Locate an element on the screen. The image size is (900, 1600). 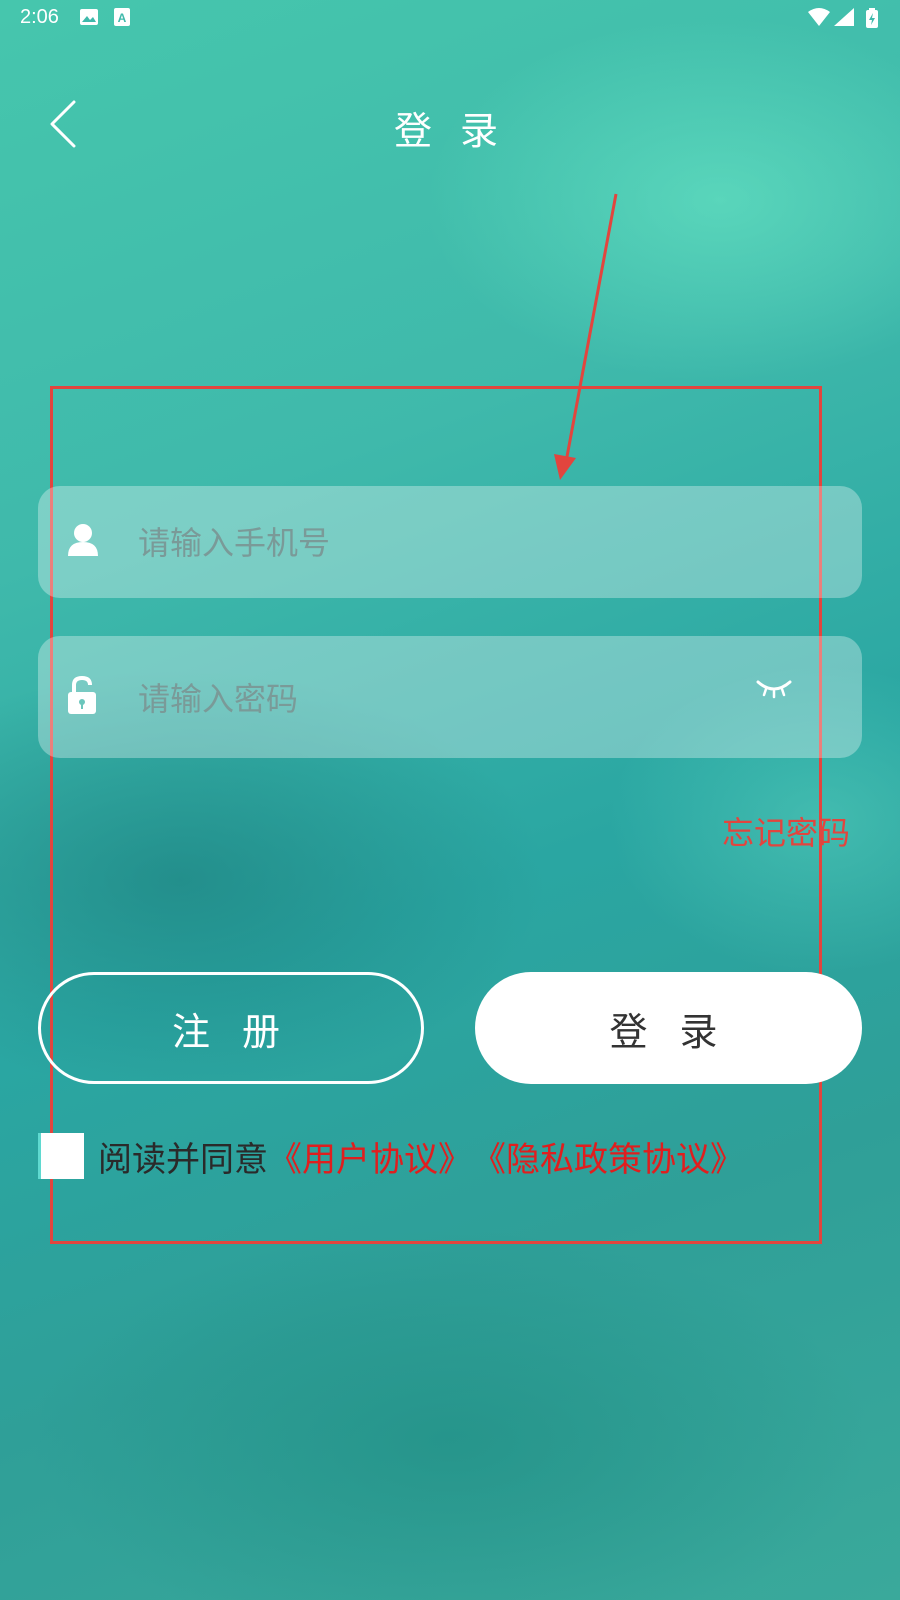
eye-closed-icon is located at coordinates (774, 690).